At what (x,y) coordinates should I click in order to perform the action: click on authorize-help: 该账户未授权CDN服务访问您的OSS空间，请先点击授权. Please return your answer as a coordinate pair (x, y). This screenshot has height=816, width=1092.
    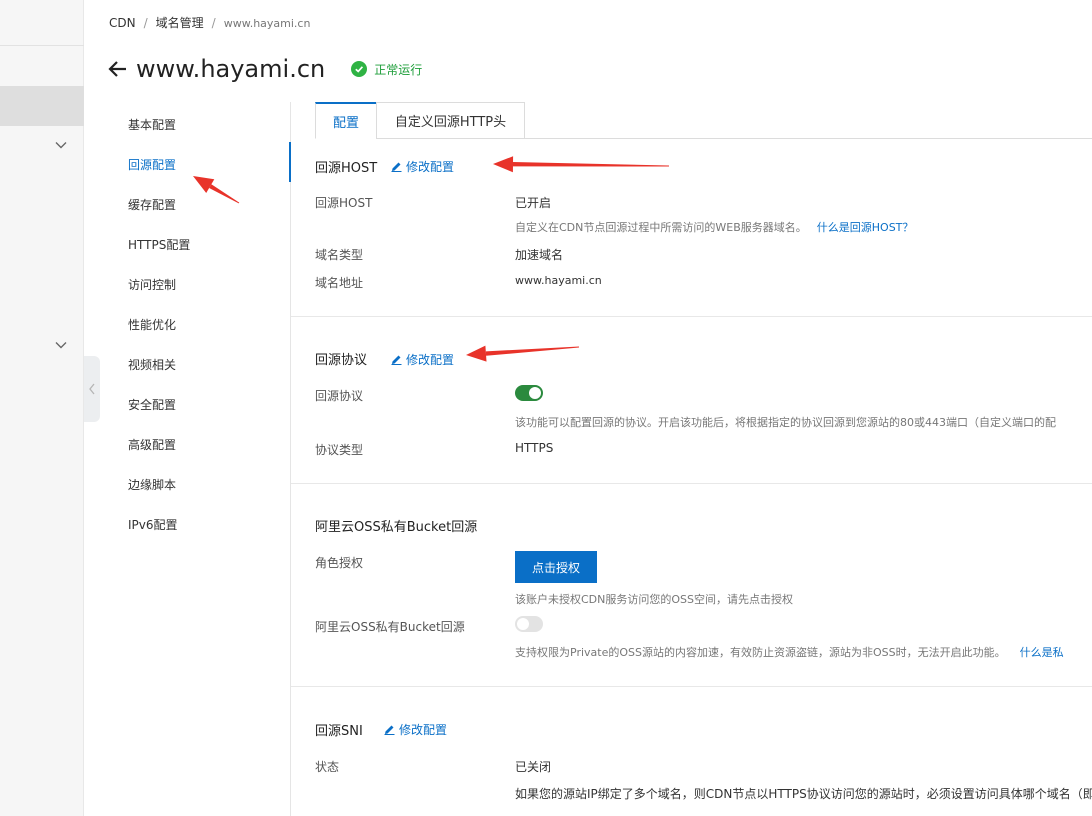
    Looking at the image, I should click on (654, 599).